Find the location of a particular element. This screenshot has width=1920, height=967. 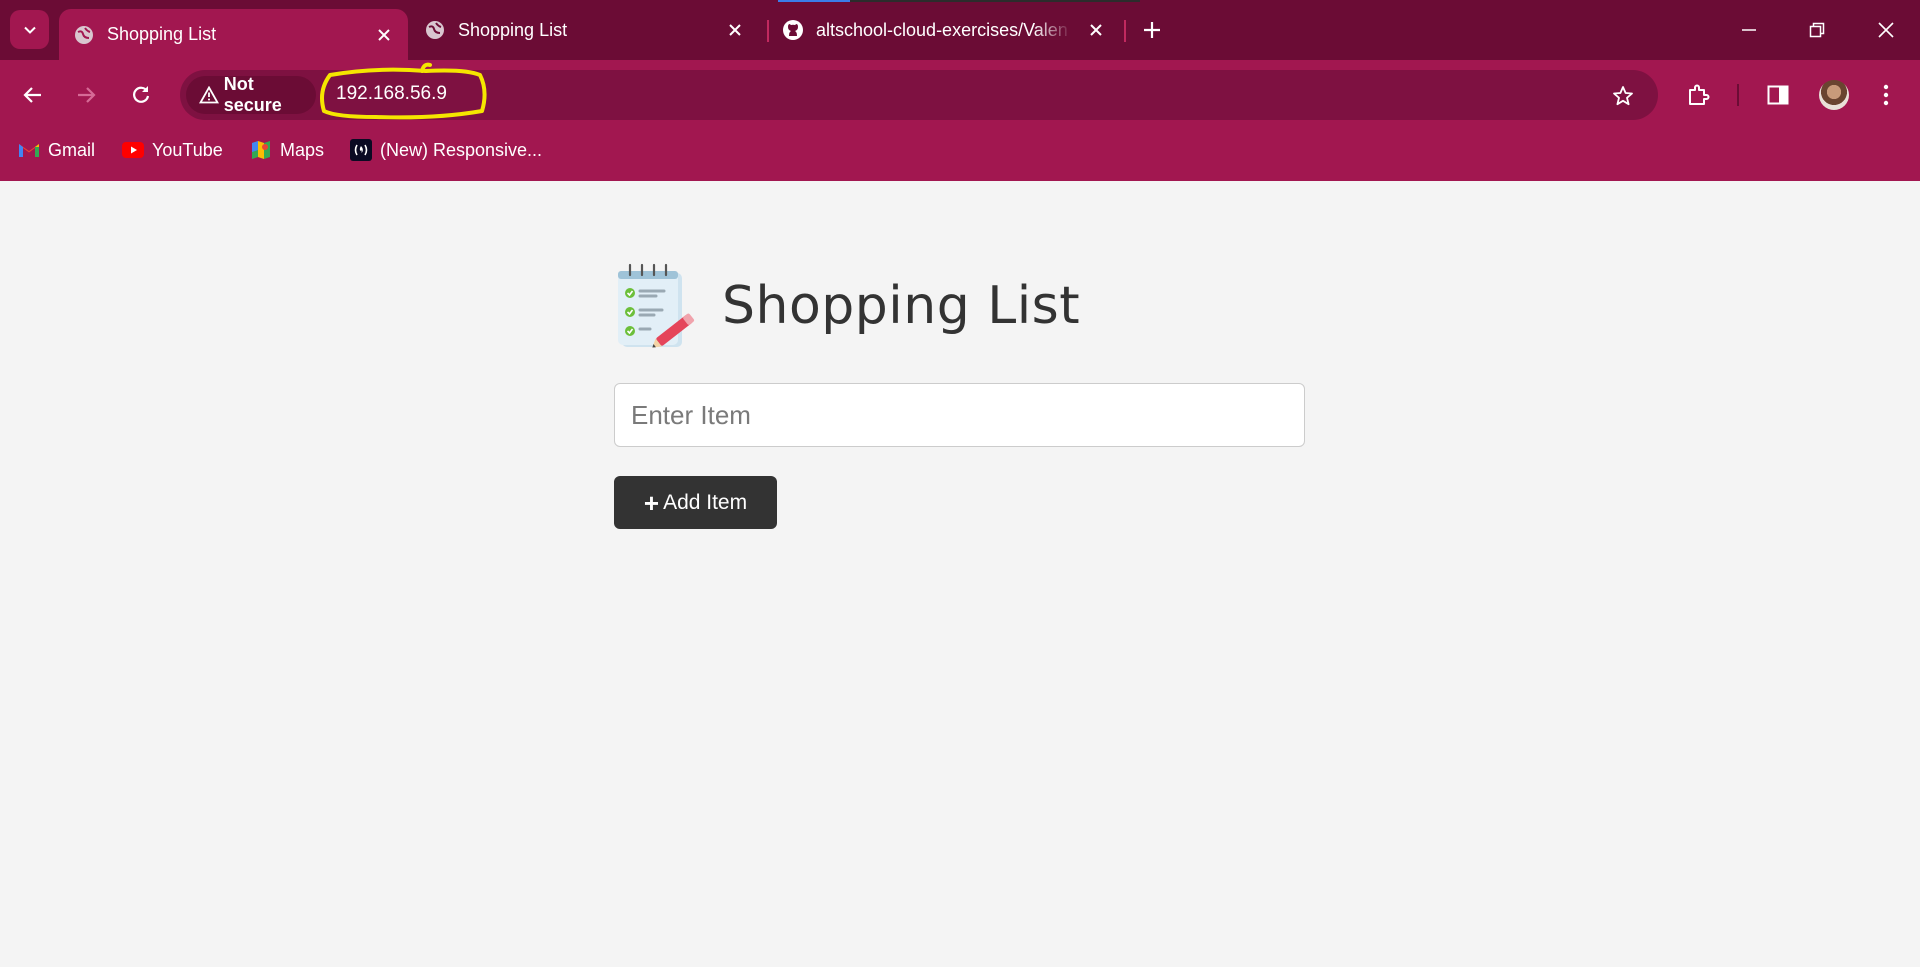

back-button is located at coordinates (33, 95).